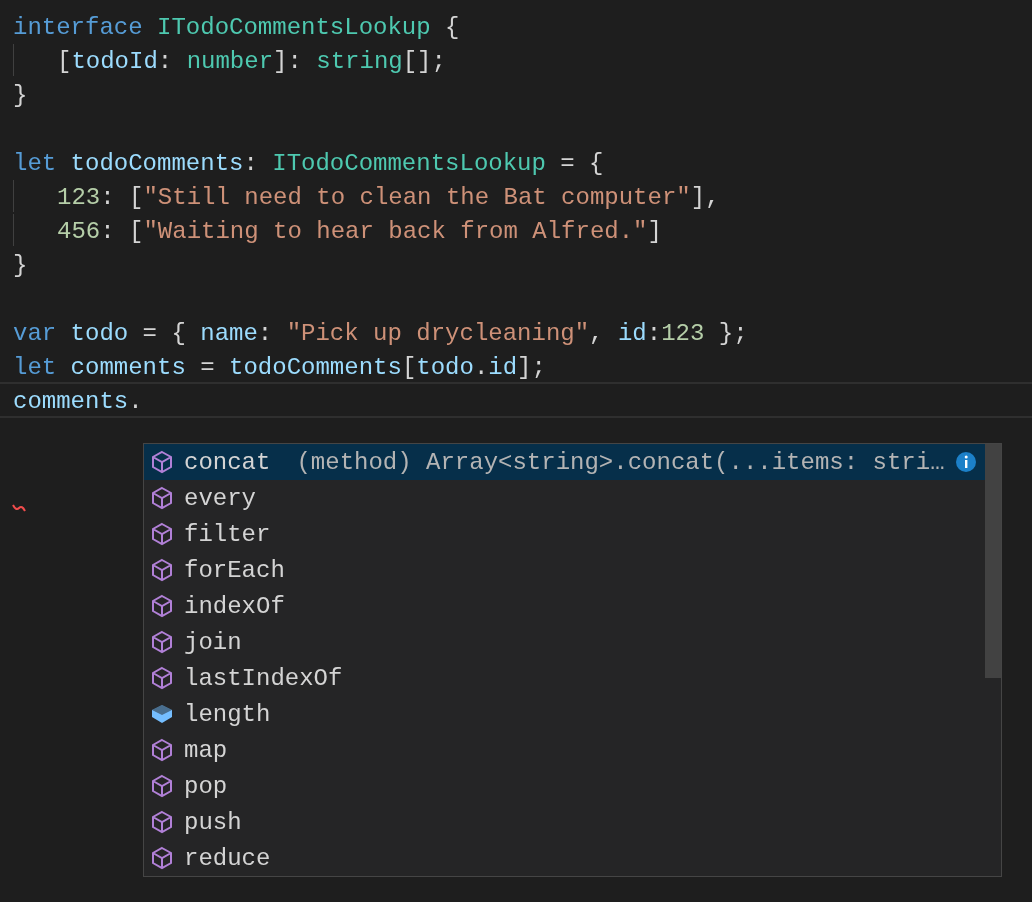  I want to click on suggestion-item: filter, so click(564, 534).